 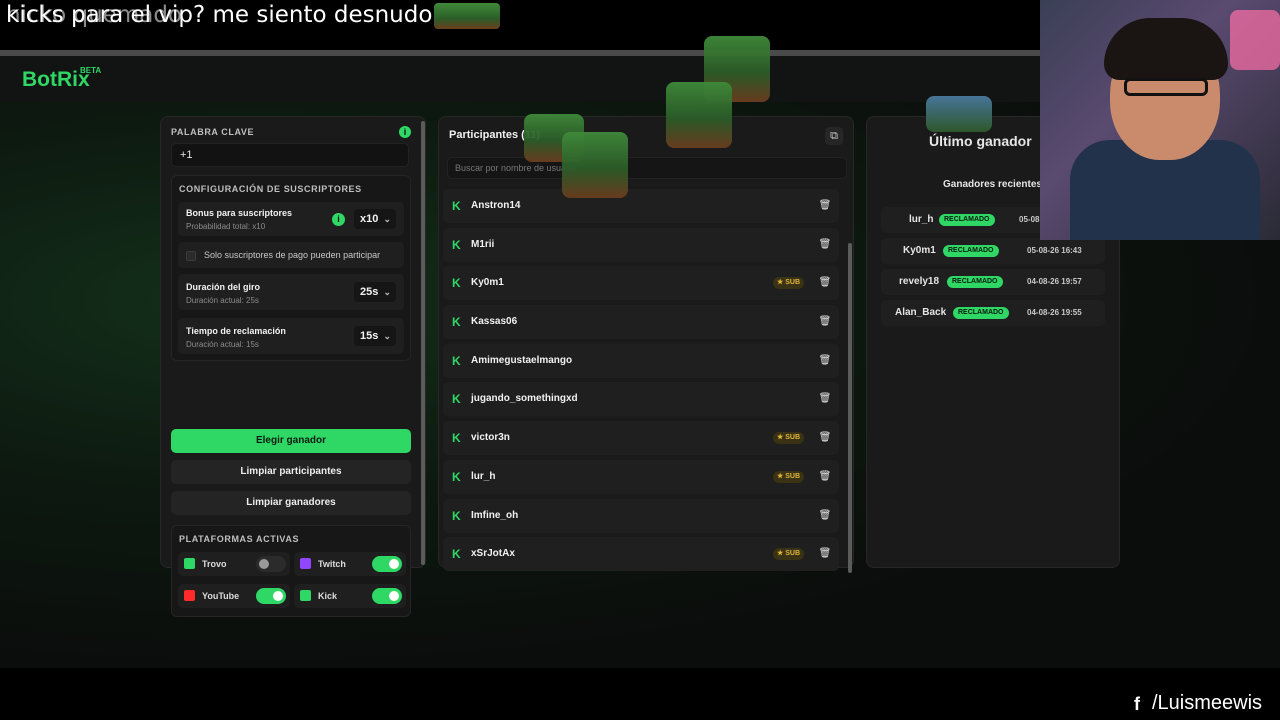 I want to click on participant-row: Klur_h ★ SUB 🗑, so click(x=641, y=476).